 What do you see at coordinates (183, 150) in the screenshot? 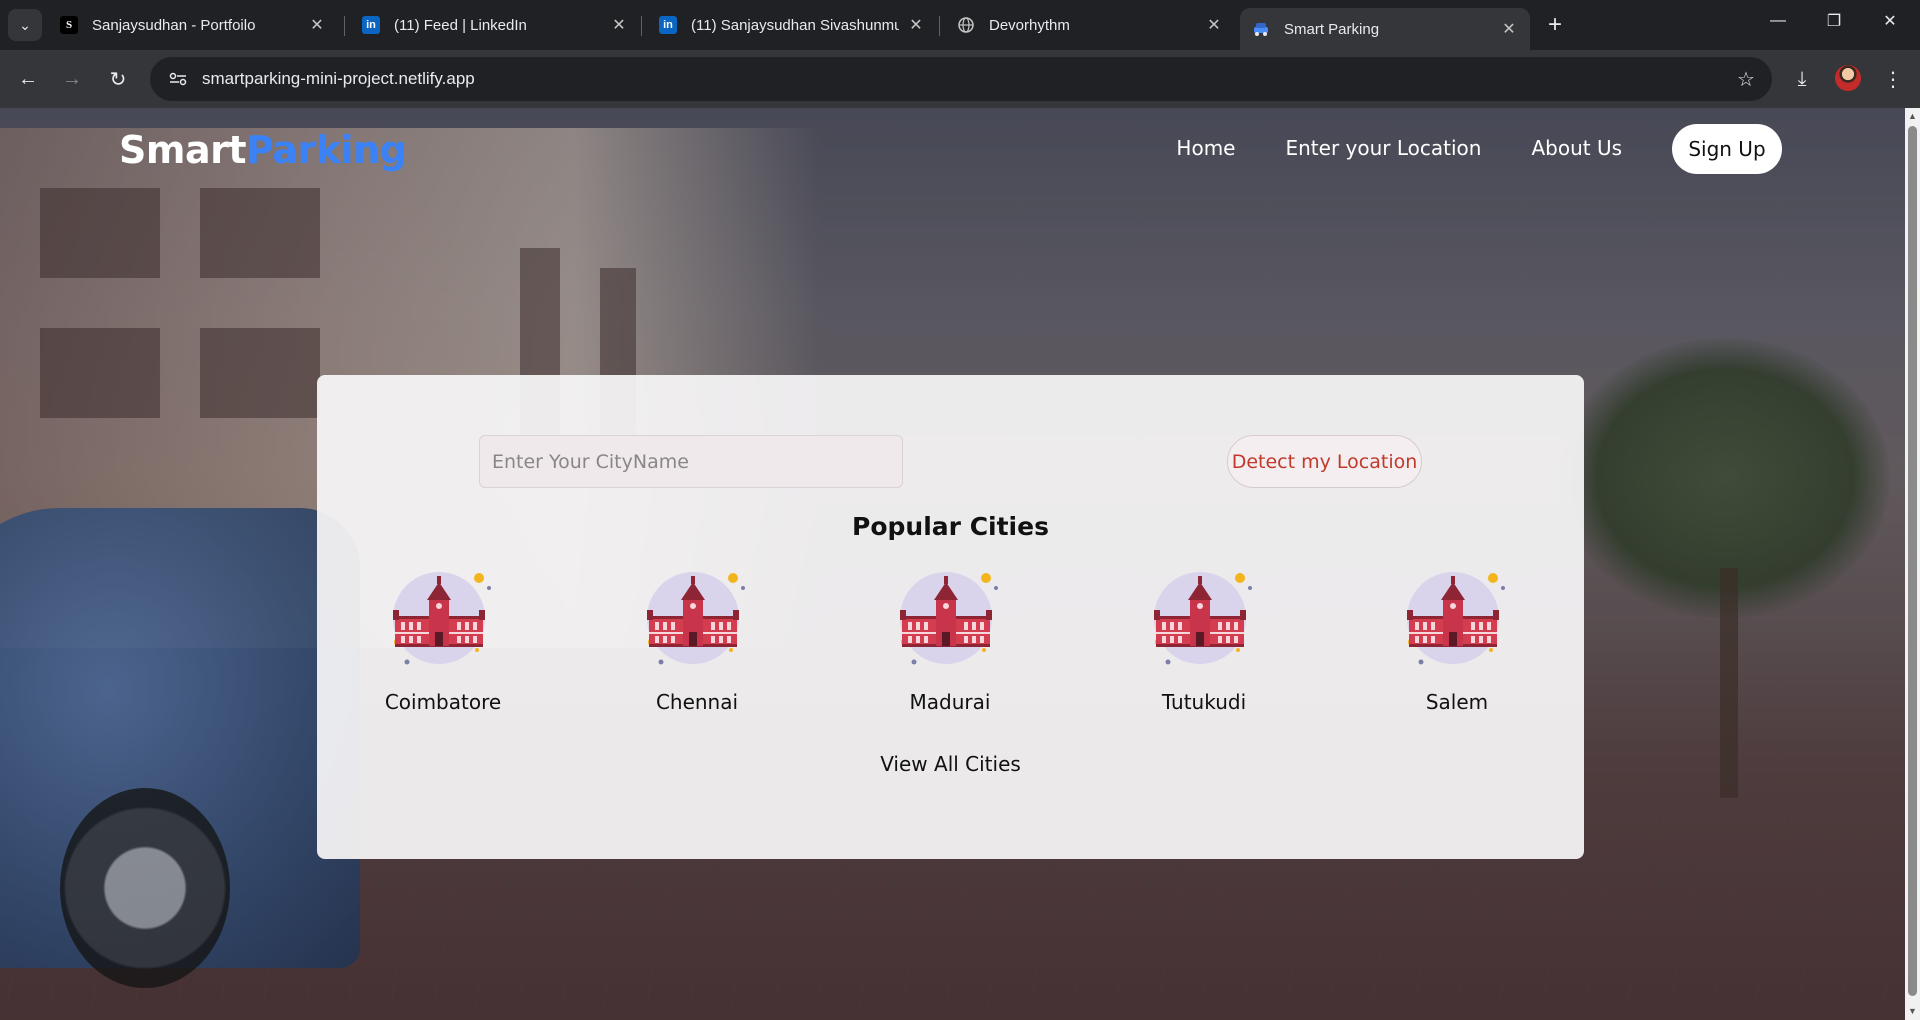
I see `brand-part-1: Smart` at bounding box center [183, 150].